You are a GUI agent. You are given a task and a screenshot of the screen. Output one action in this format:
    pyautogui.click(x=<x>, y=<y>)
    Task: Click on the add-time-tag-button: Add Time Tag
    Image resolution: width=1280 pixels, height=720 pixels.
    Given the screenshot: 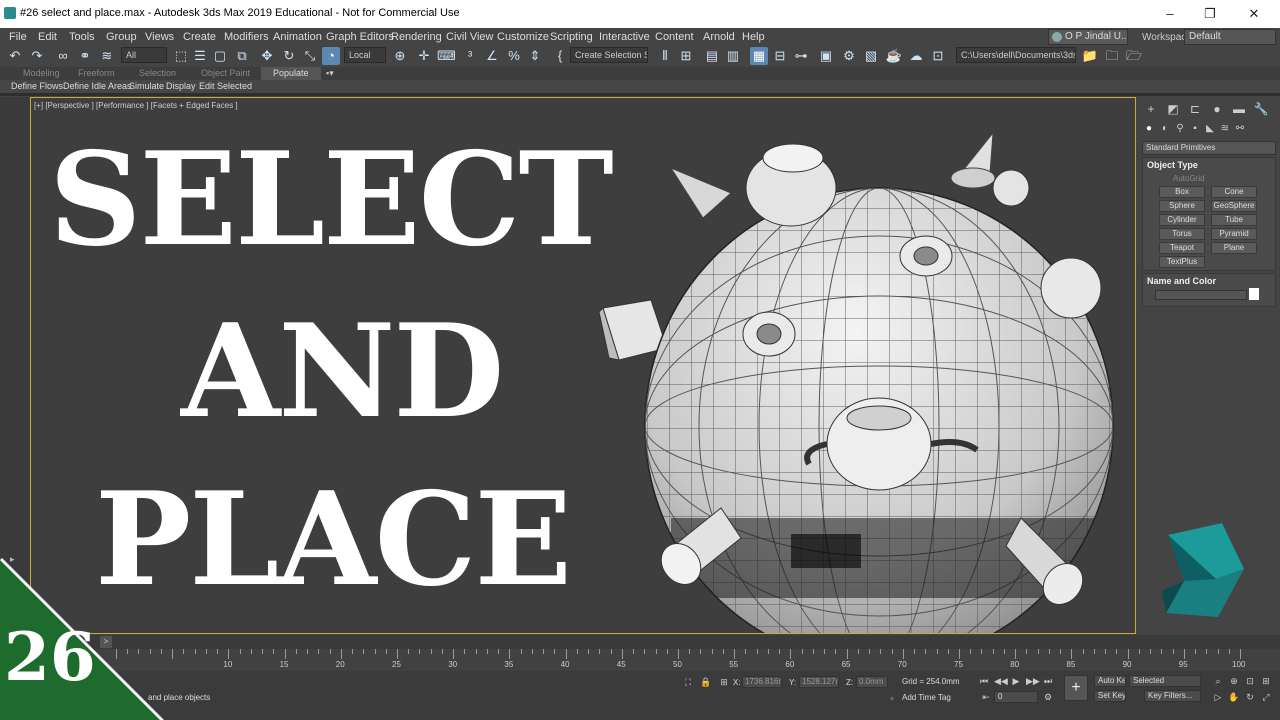 What is the action you would take?
    pyautogui.click(x=926, y=697)
    